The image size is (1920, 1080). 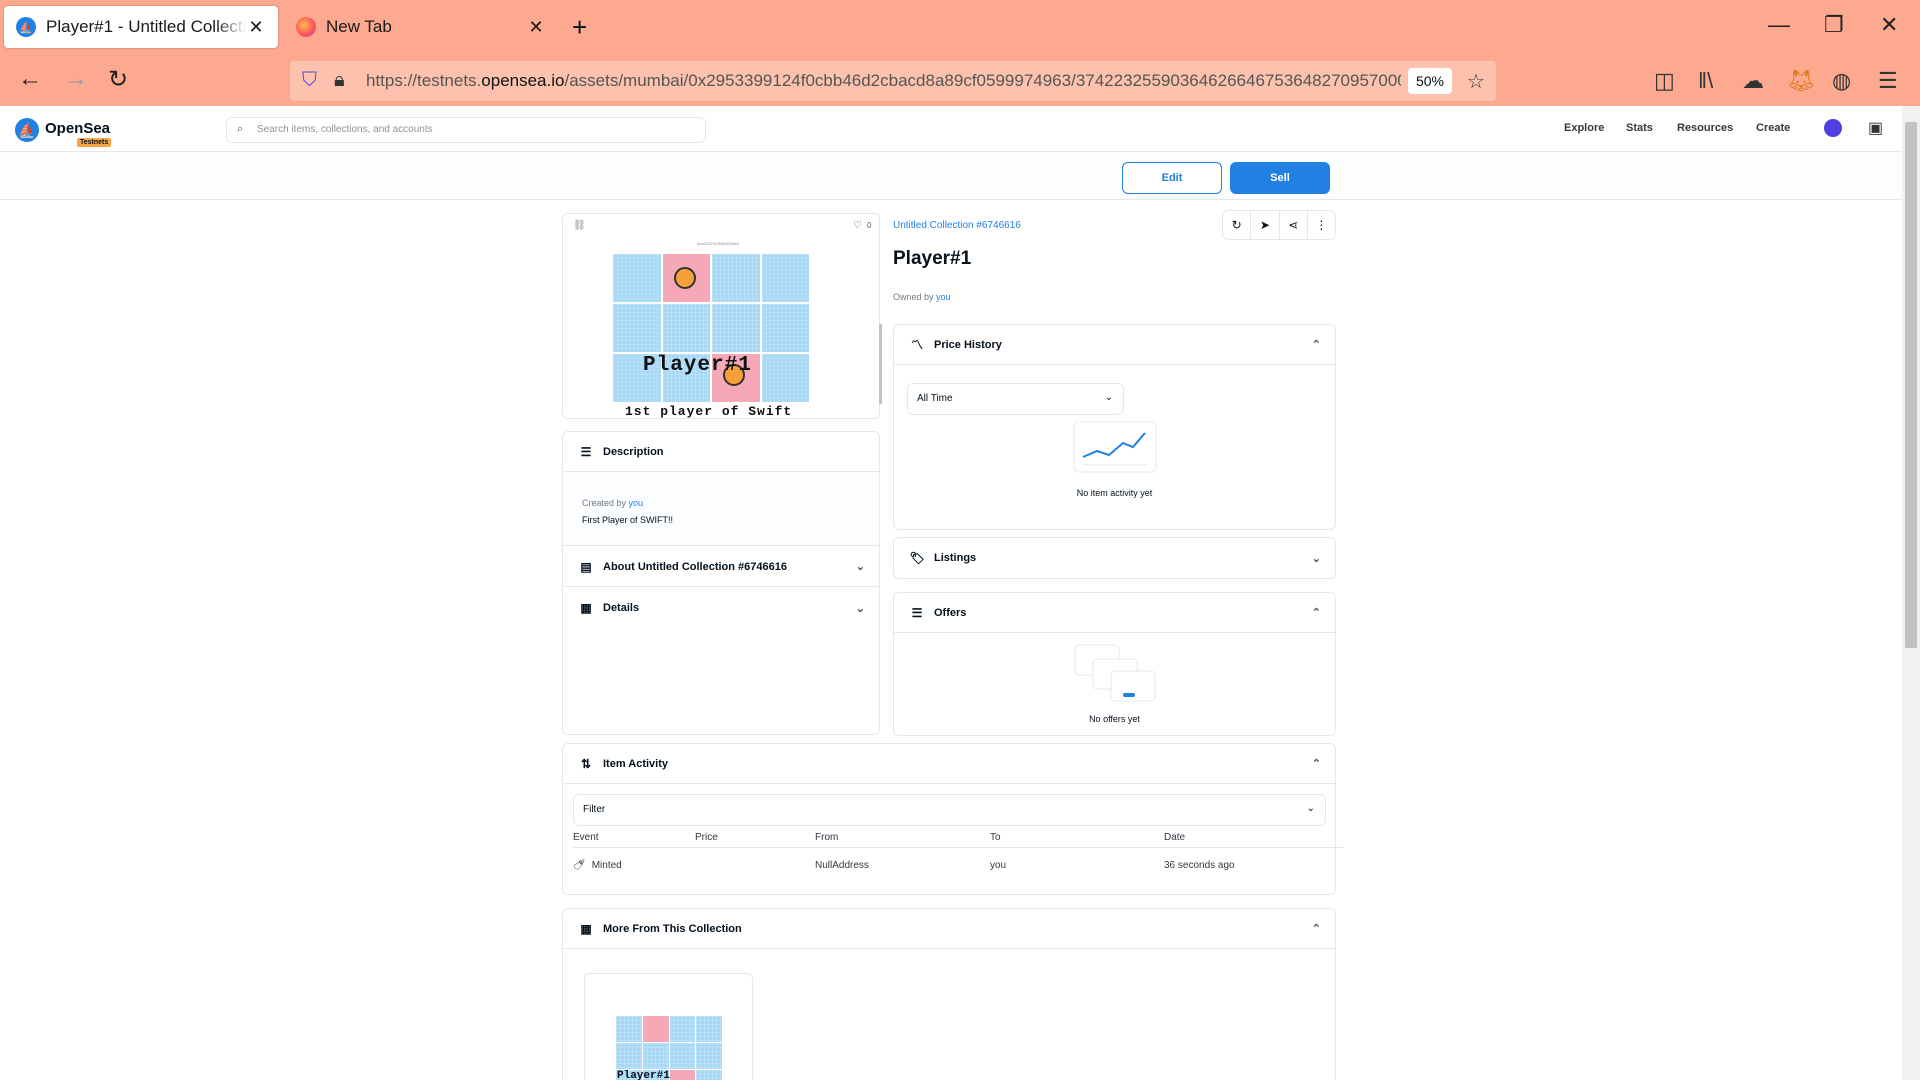 I want to click on like-count: 0, so click(x=869, y=225).